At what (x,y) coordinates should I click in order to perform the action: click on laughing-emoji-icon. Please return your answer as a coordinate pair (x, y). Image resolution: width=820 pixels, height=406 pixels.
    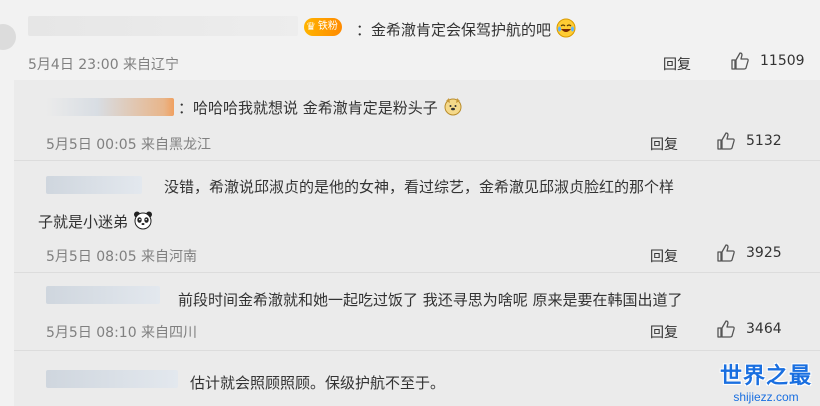
    Looking at the image, I should click on (566, 28).